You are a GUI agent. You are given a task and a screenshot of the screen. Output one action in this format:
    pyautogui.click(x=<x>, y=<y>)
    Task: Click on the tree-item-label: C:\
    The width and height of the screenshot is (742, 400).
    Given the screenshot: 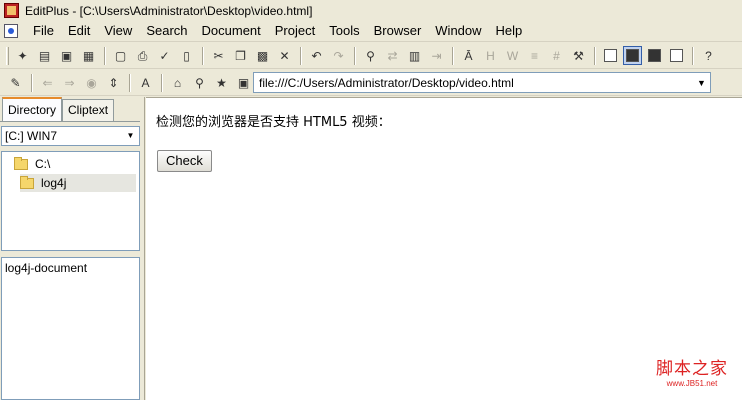 What is the action you would take?
    pyautogui.click(x=43, y=164)
    